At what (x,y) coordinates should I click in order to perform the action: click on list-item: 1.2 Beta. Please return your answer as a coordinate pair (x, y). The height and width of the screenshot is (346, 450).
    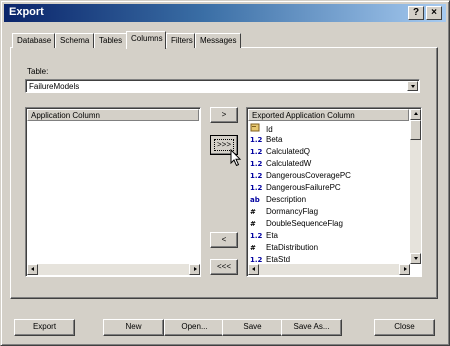
    Looking at the image, I should click on (266, 141).